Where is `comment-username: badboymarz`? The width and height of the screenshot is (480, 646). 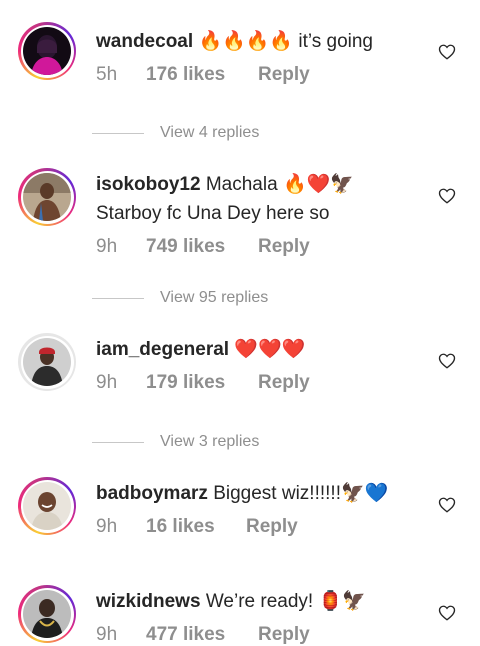 comment-username: badboymarz is located at coordinates (152, 493).